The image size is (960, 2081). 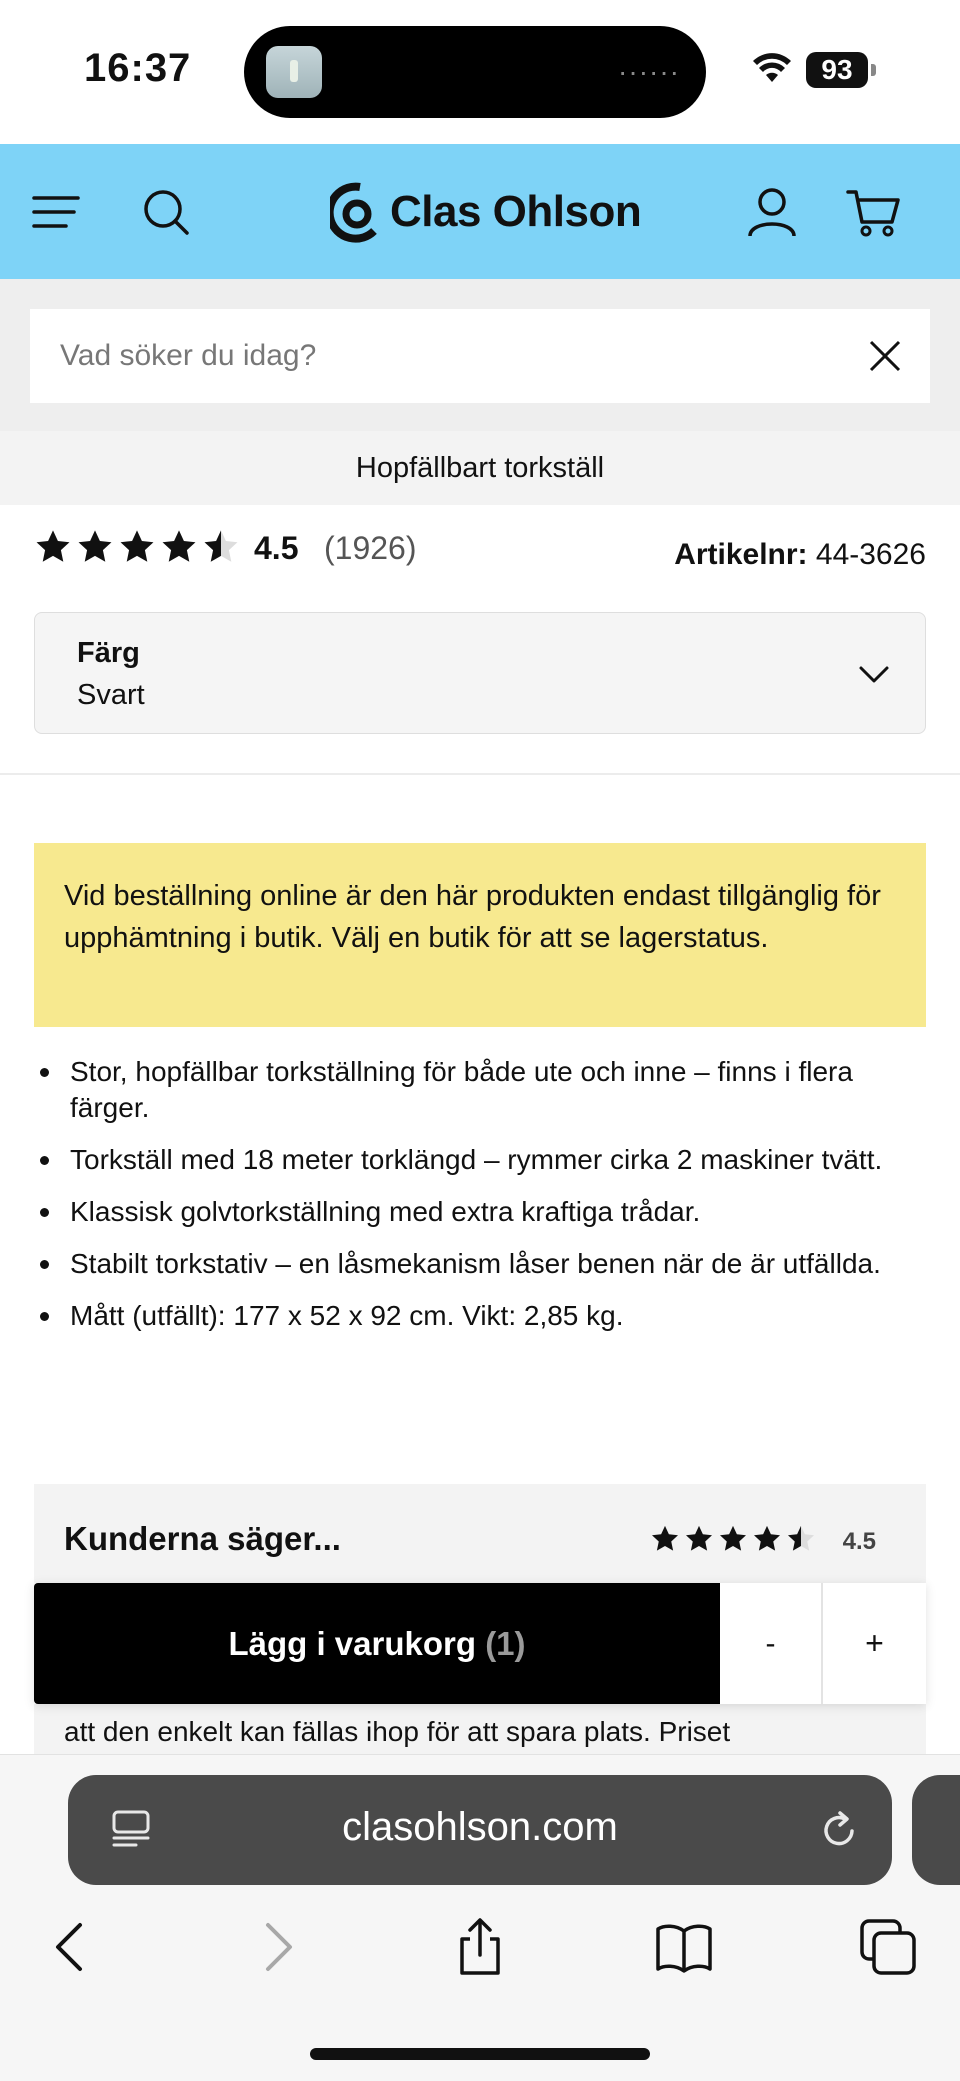 I want to click on product-title: Hopfällbart torkställ, so click(x=480, y=468).